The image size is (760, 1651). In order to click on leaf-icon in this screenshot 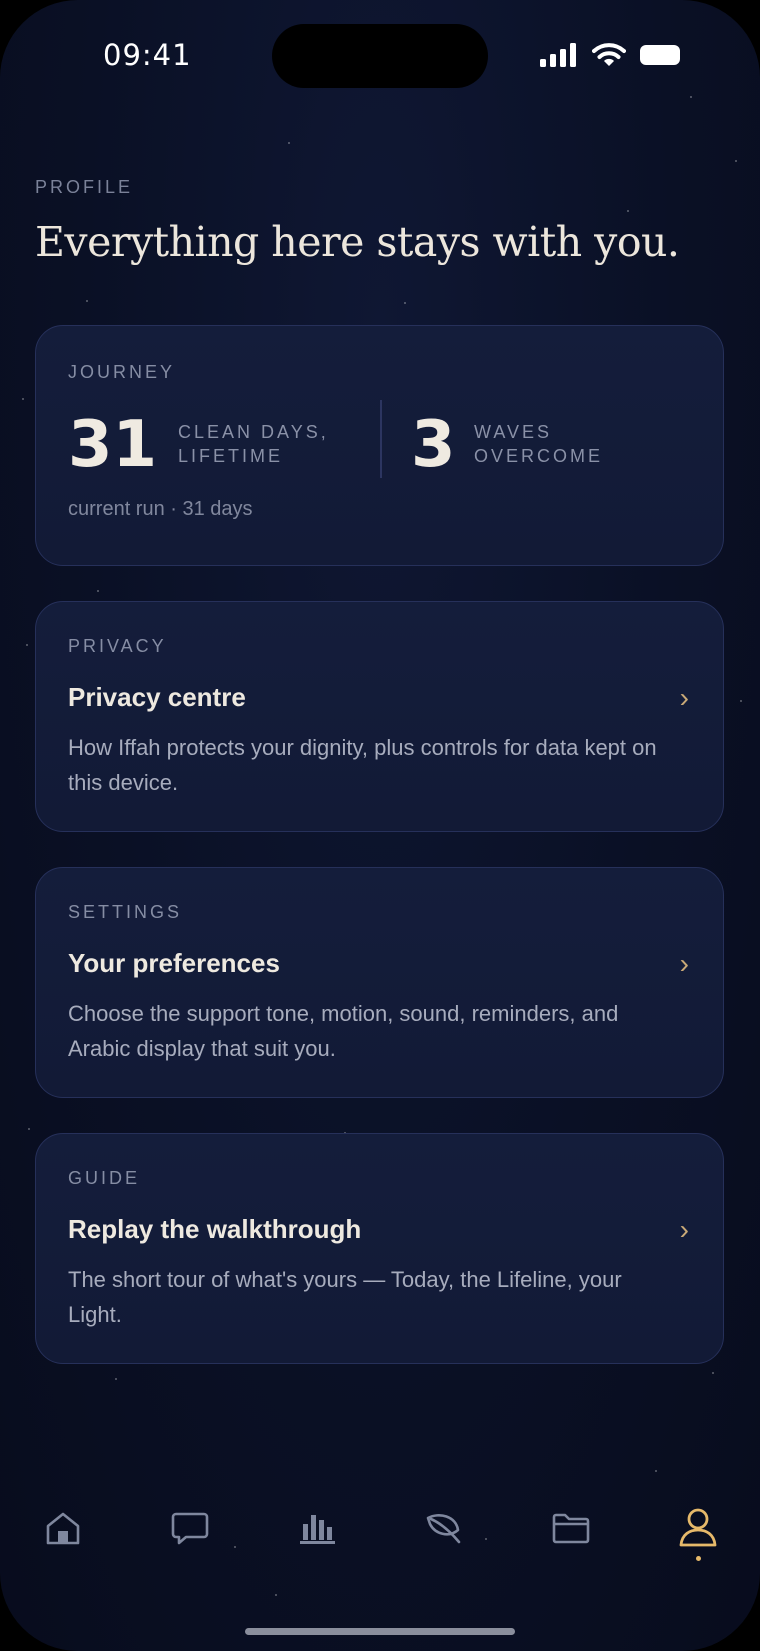, I will do `click(444, 1530)`.